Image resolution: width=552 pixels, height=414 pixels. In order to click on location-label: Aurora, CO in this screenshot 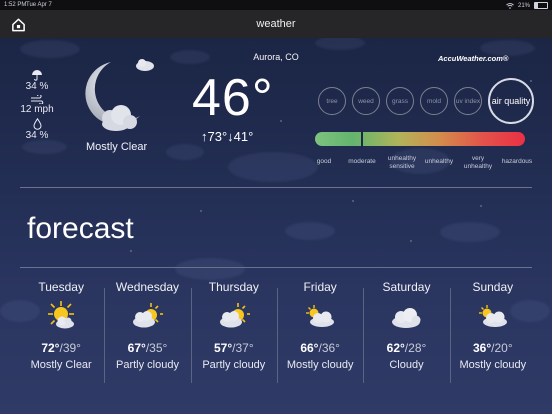, I will do `click(276, 57)`.